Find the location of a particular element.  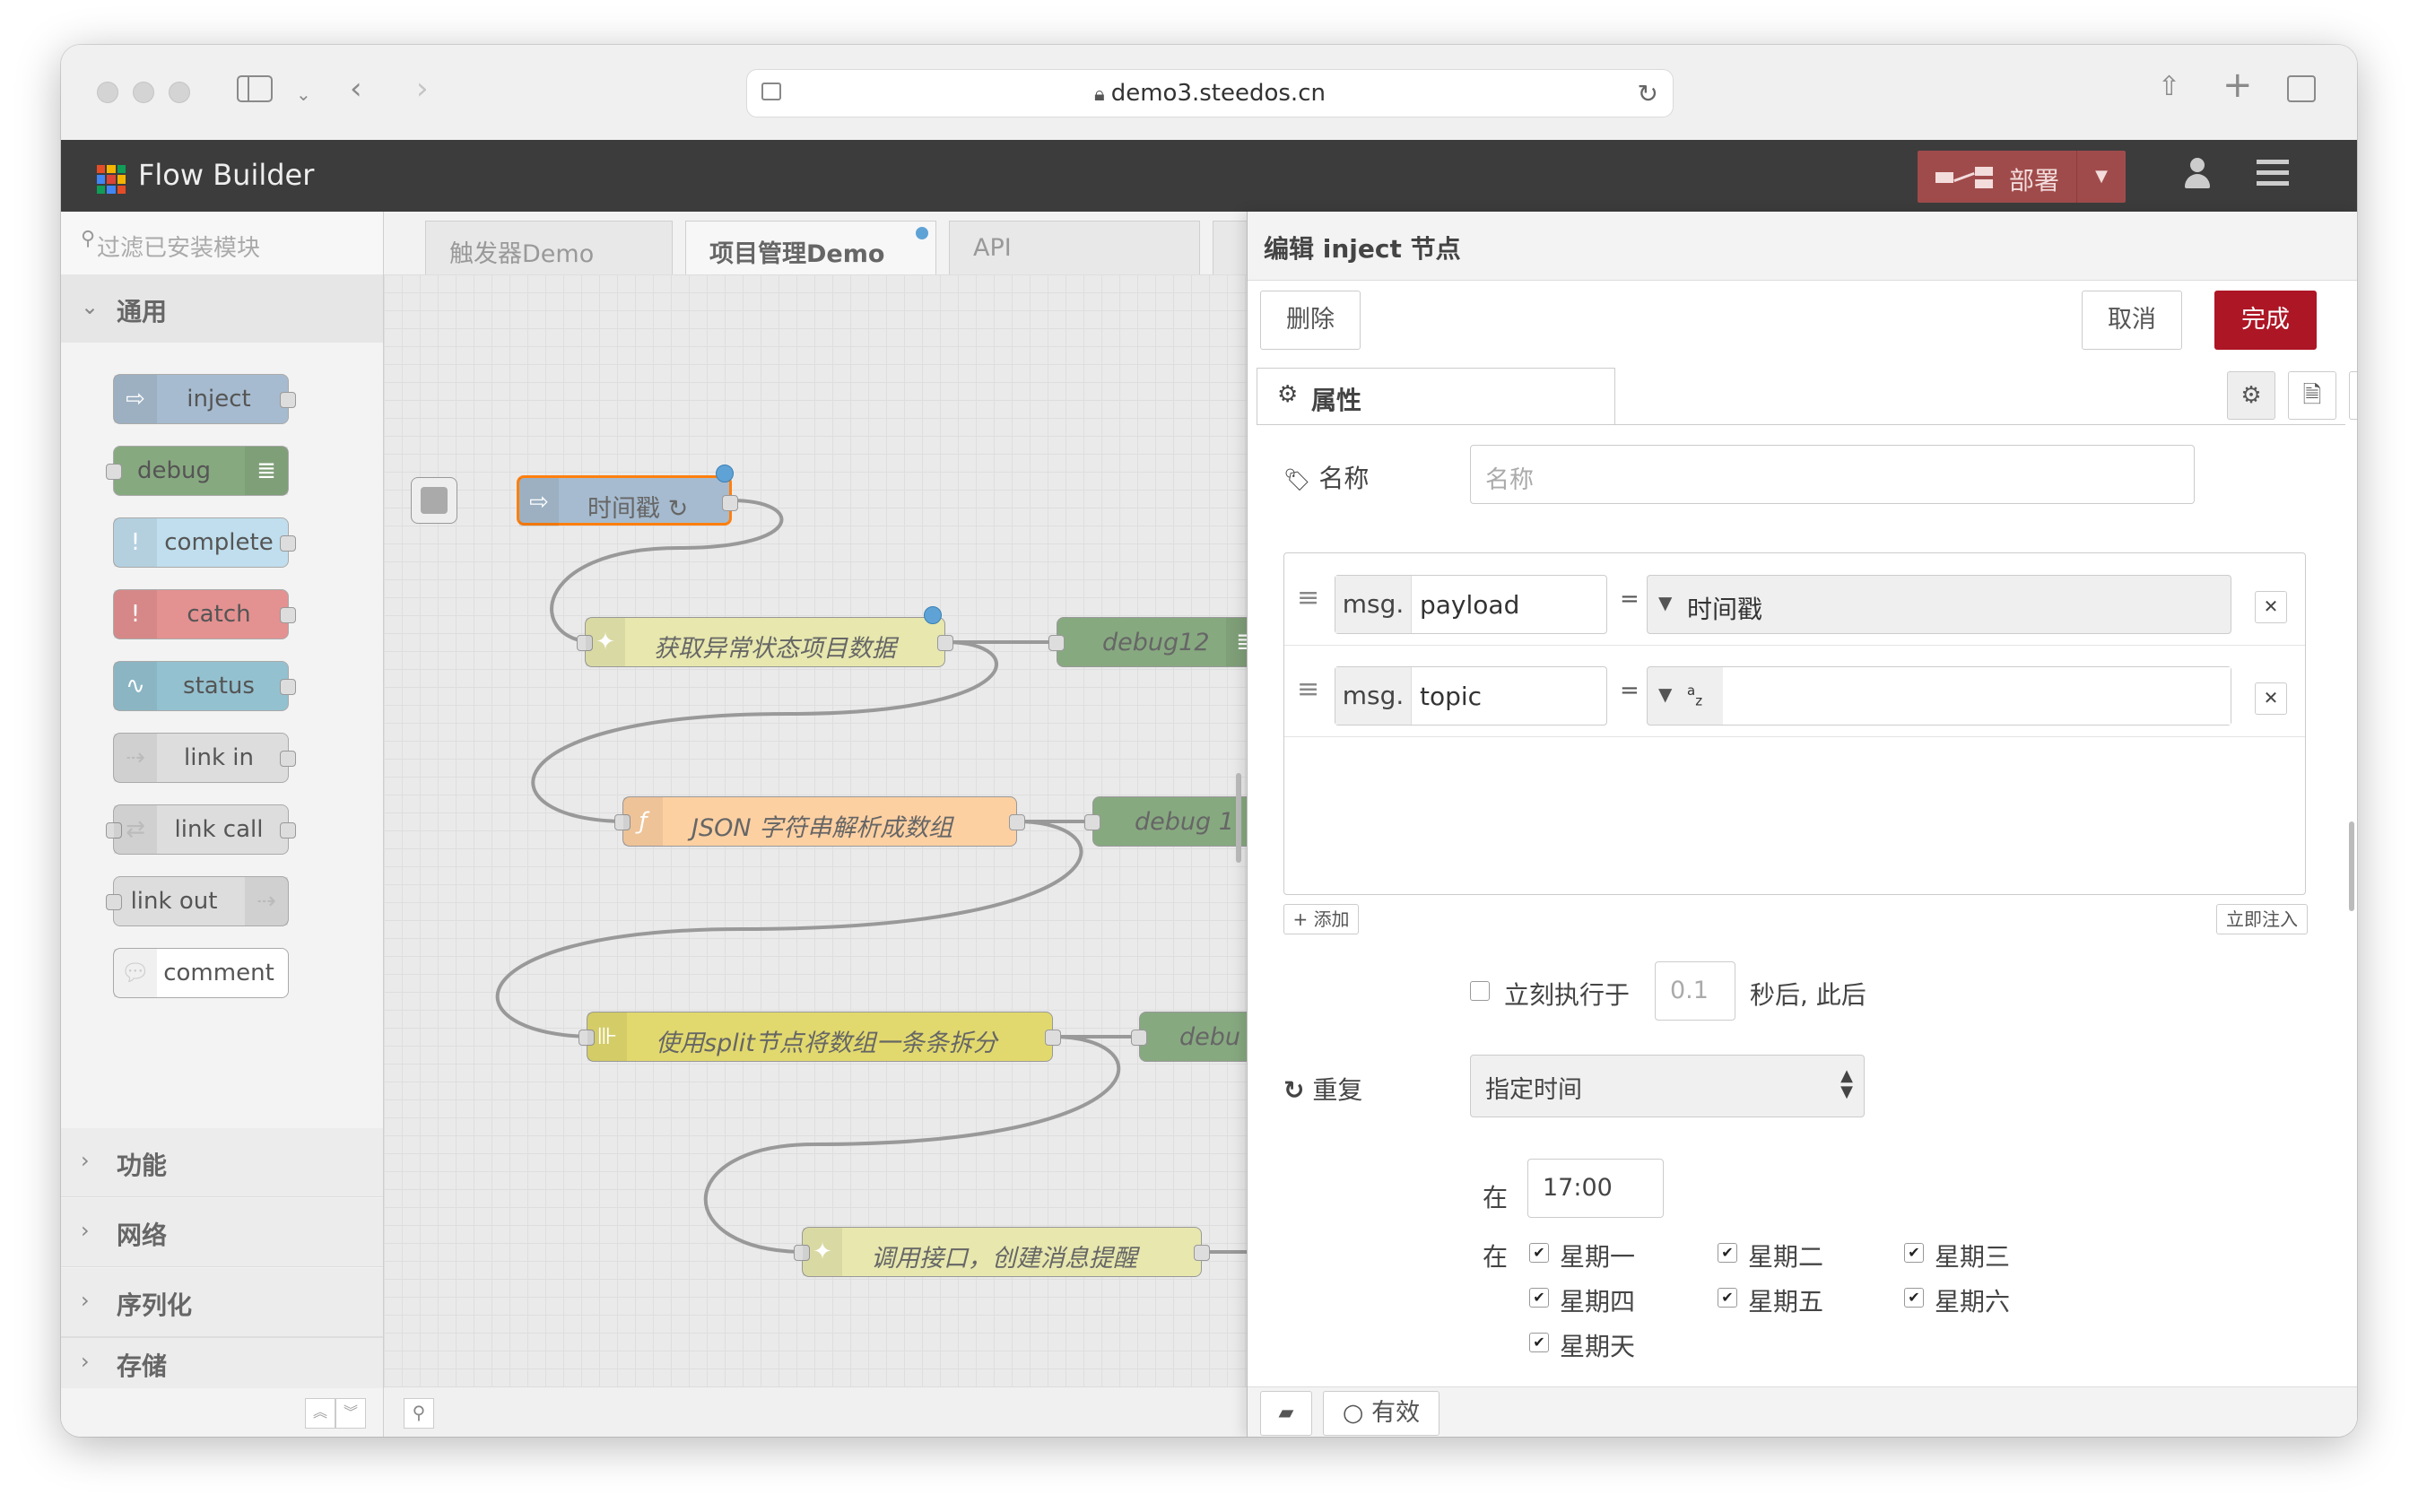

property-row: ≡ msg. topic = ▼ az ✕ is located at coordinates (1794, 691).